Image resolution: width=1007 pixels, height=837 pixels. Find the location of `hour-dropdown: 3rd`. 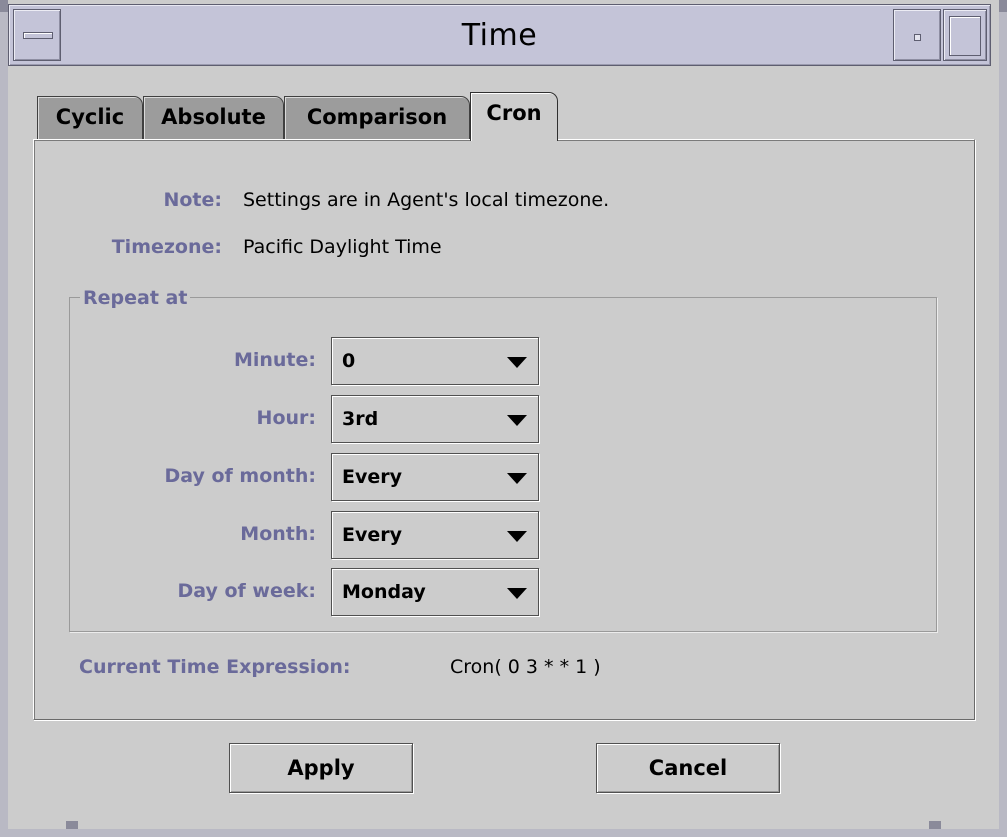

hour-dropdown: 3rd is located at coordinates (435, 419).